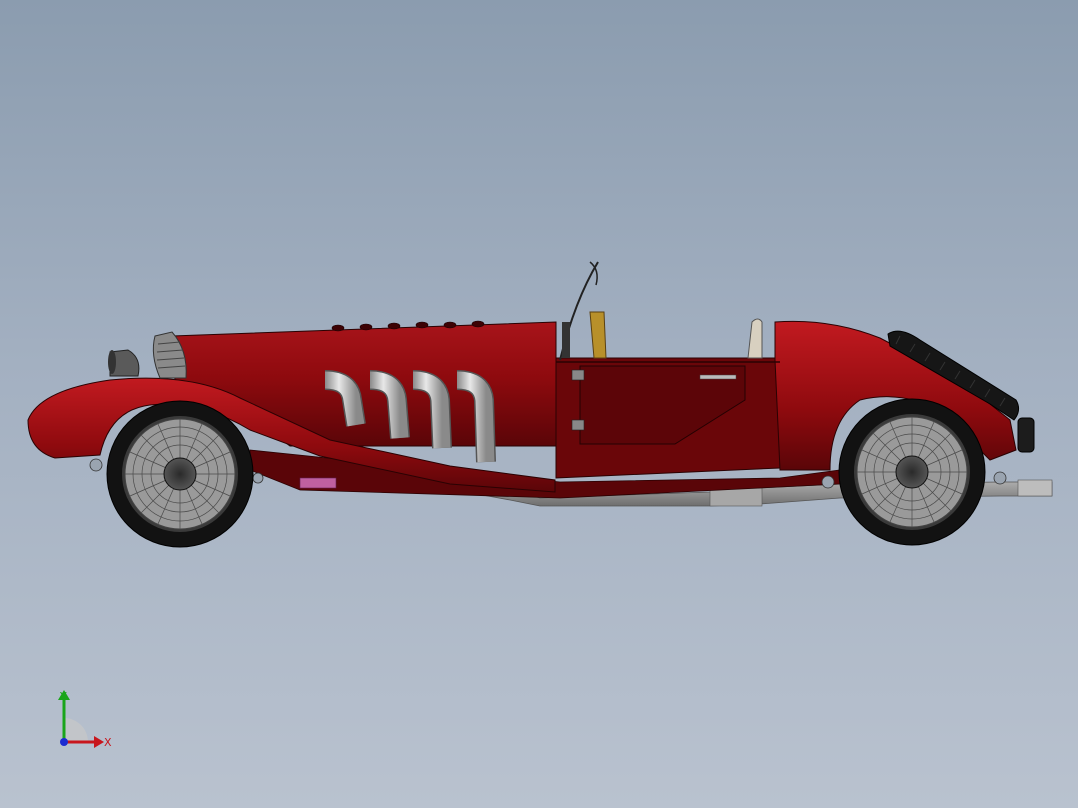  I want to click on y-axis-label: Y, so click(63, 696).